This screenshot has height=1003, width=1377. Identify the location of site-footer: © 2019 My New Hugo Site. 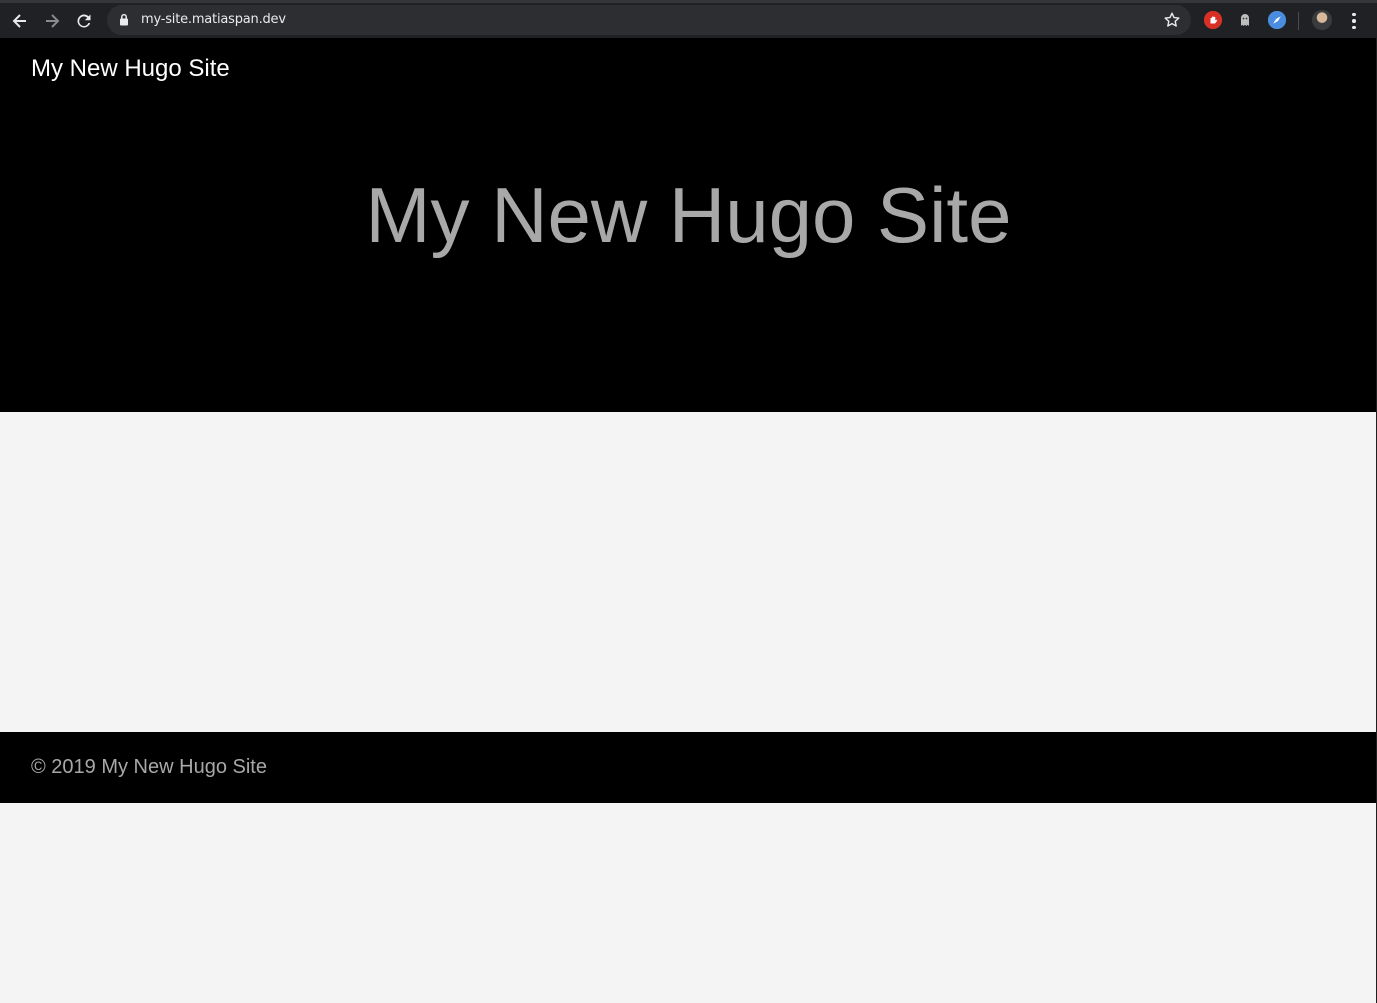
(688, 767).